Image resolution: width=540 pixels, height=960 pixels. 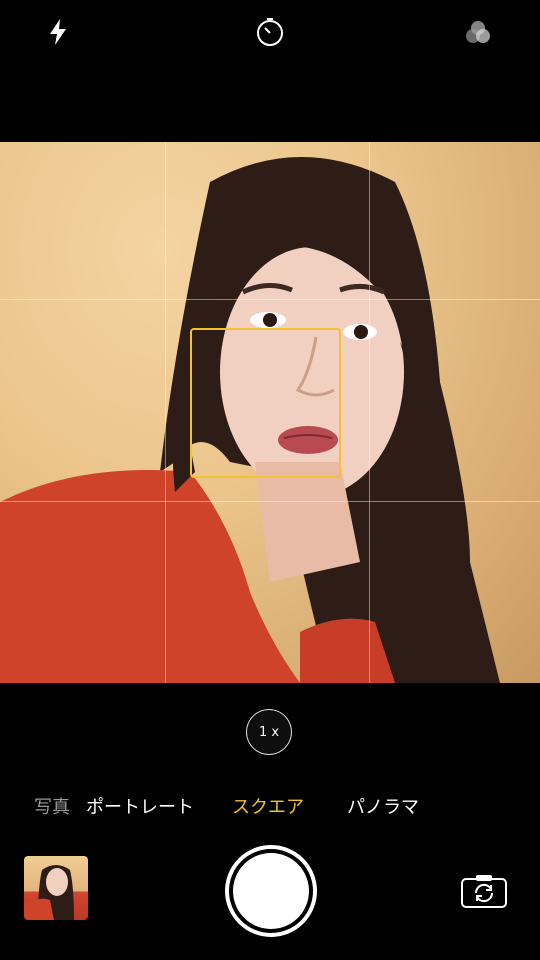 I want to click on focus-box, so click(x=265, y=403).